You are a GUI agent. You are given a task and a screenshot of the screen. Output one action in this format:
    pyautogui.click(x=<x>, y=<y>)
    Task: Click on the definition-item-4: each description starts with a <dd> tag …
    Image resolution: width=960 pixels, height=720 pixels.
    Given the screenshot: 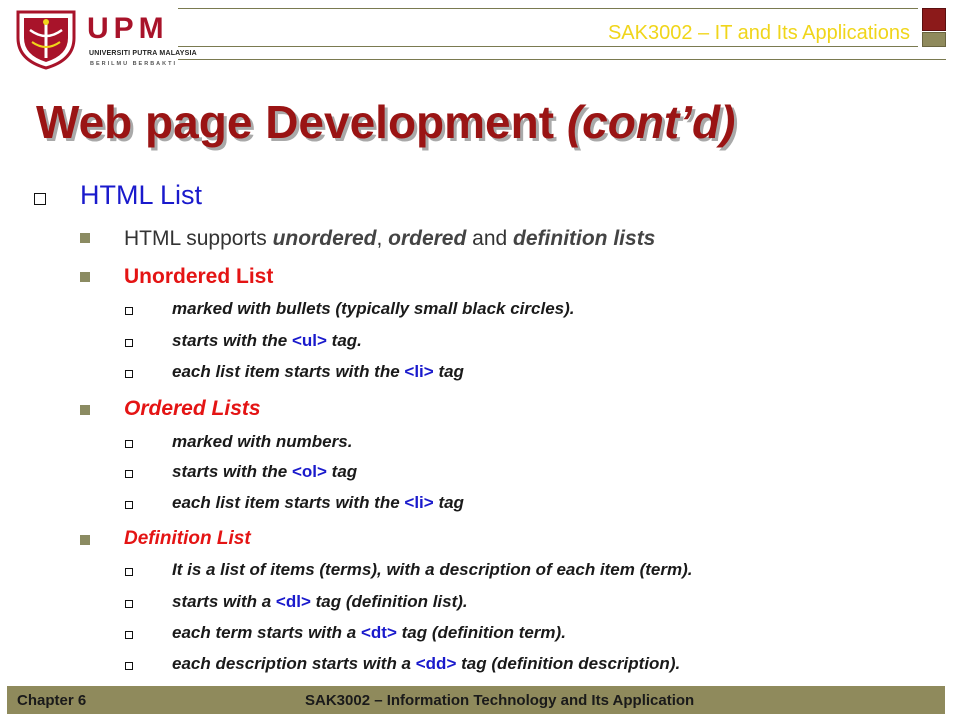 What is the action you would take?
    pyautogui.click(x=426, y=664)
    